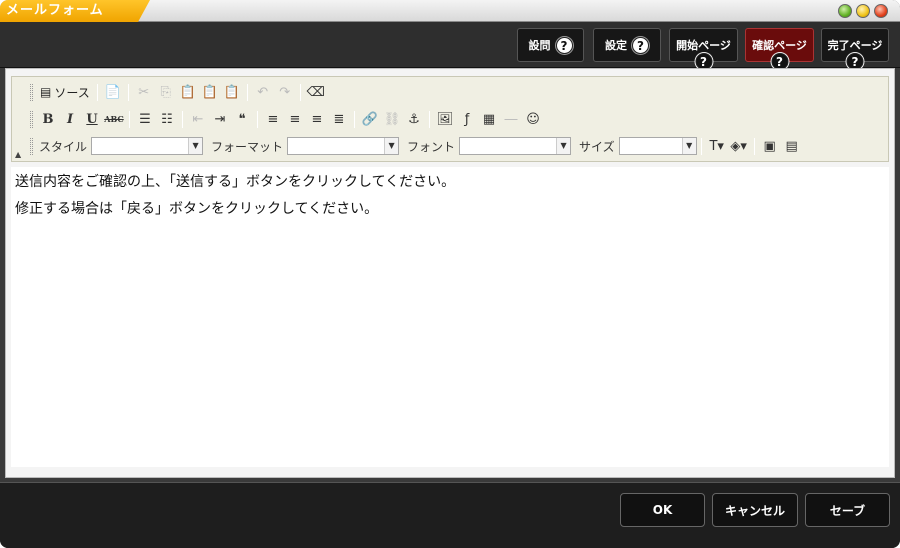 The width and height of the screenshot is (900, 548). Describe the element at coordinates (295, 119) in the screenshot. I see `align-center-icon: ≡` at that location.